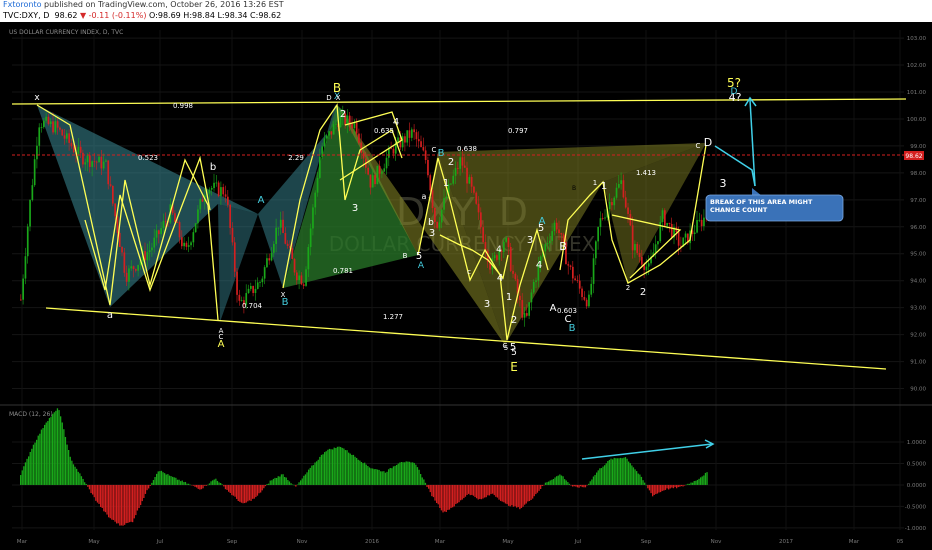 This screenshot has height=550, width=932. Describe the element at coordinates (338, 98) in the screenshot. I see `wave-label: X` at that location.